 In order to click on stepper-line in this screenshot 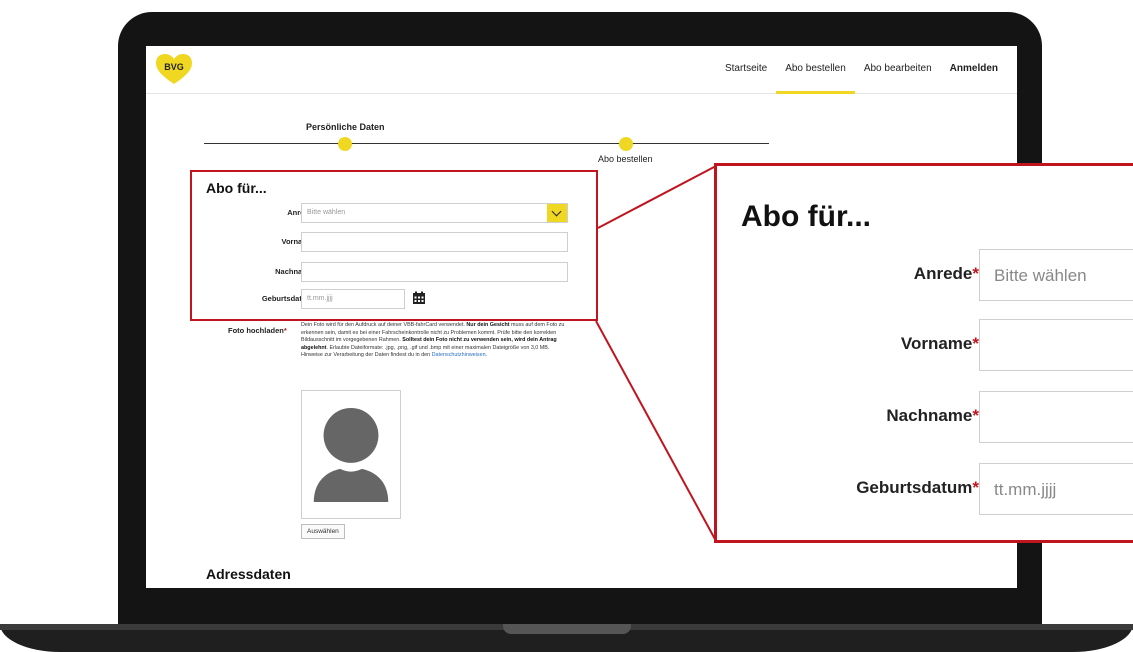, I will do `click(486, 143)`.